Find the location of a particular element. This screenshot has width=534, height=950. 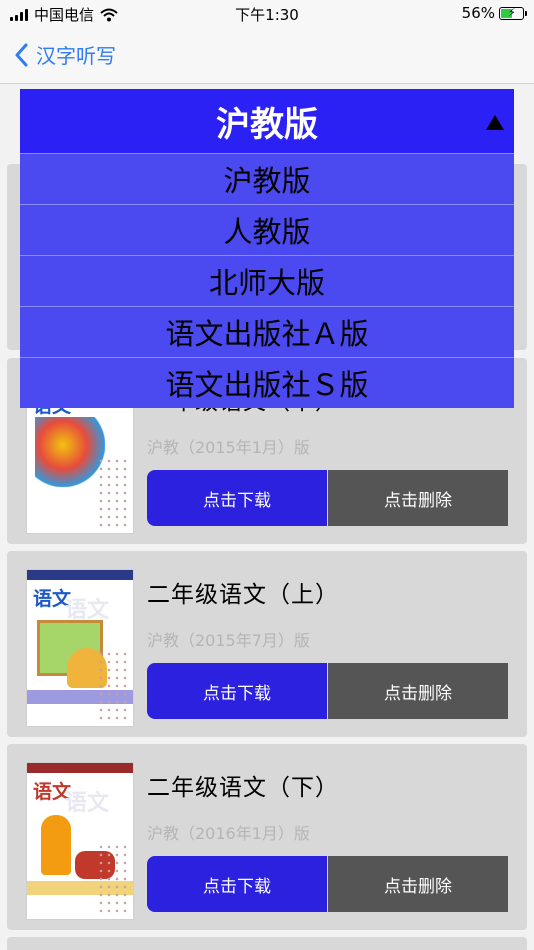

book-title: 二年级语文（上） is located at coordinates (243, 595).